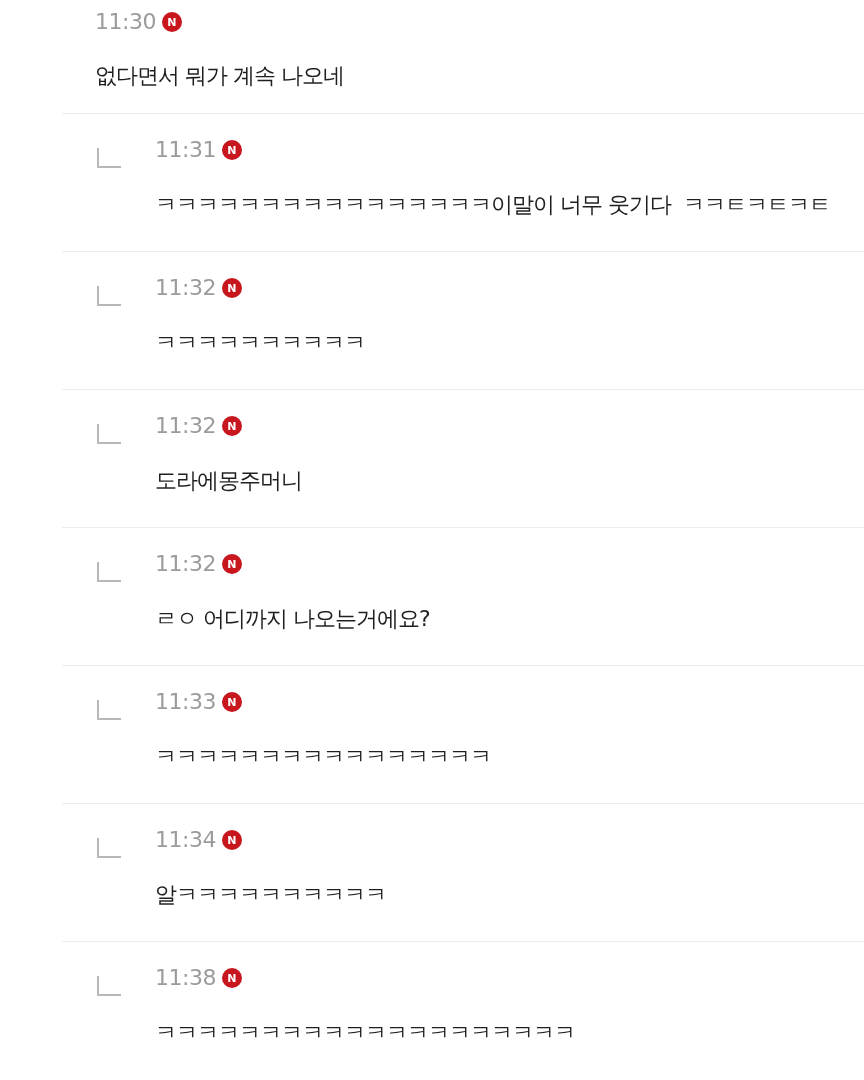 Image resolution: width=864 pixels, height=1080 pixels. I want to click on comment-time: 11:31, so click(185, 150).